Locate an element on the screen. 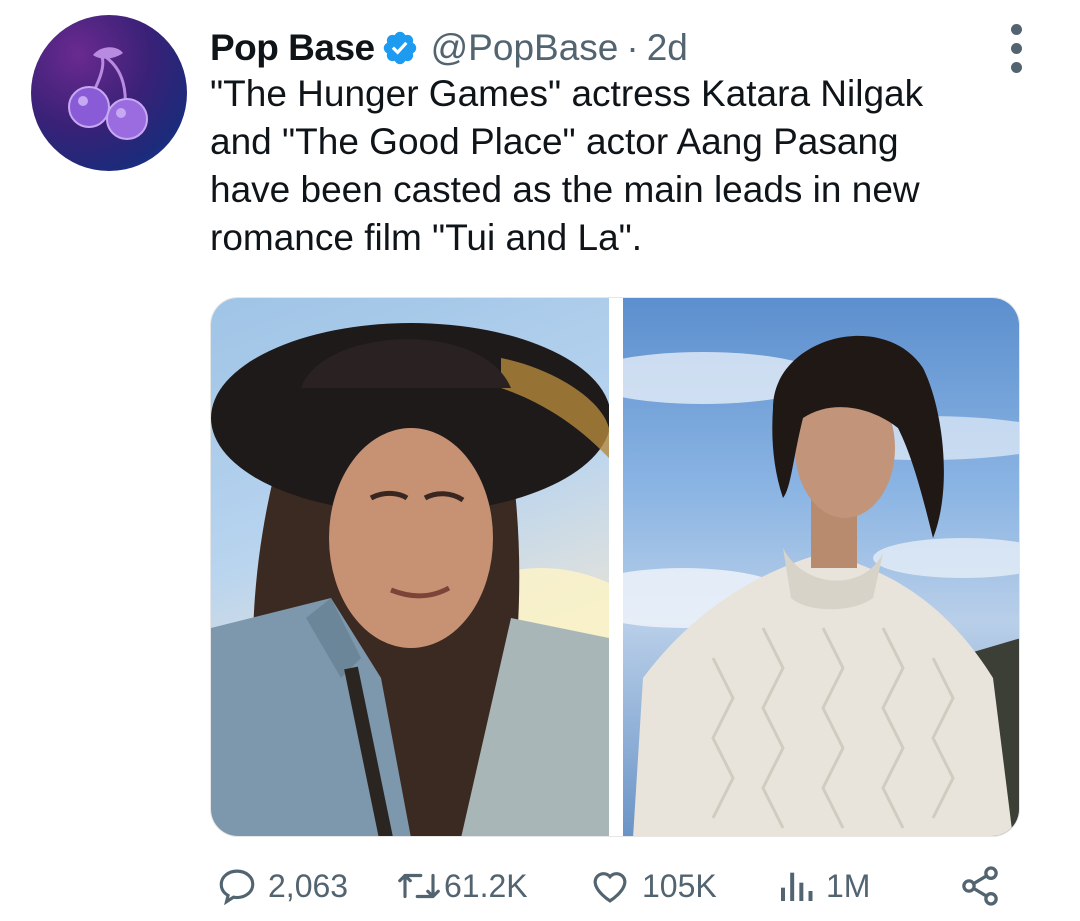  views-count: 1M is located at coordinates (848, 885).